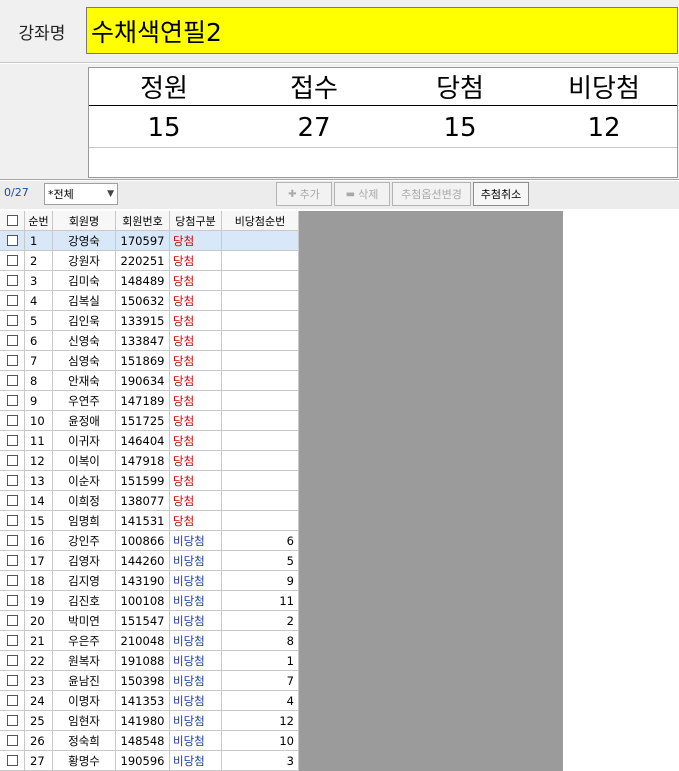 Image resolution: width=679 pixels, height=771 pixels. What do you see at coordinates (143, 661) in the screenshot?
I see `row-member-id: 191088` at bounding box center [143, 661].